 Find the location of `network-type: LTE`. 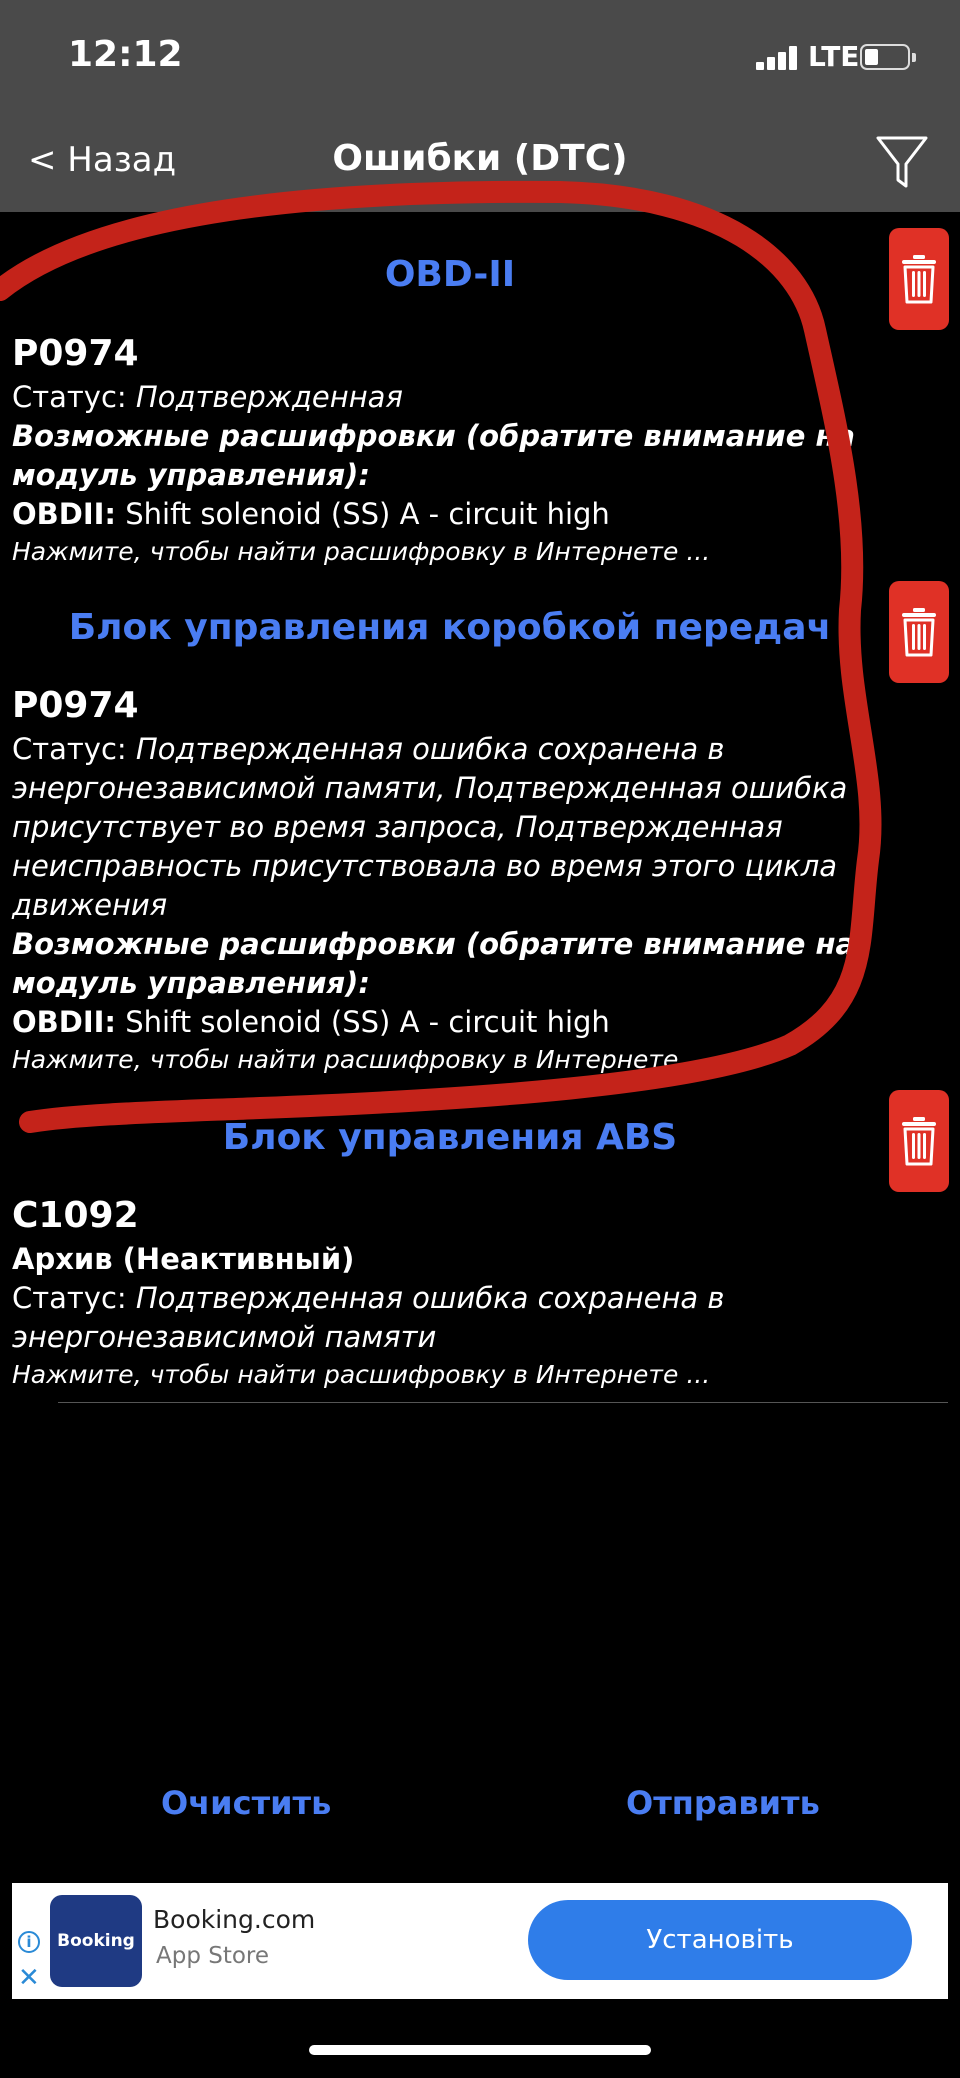

network-type: LTE is located at coordinates (834, 56).